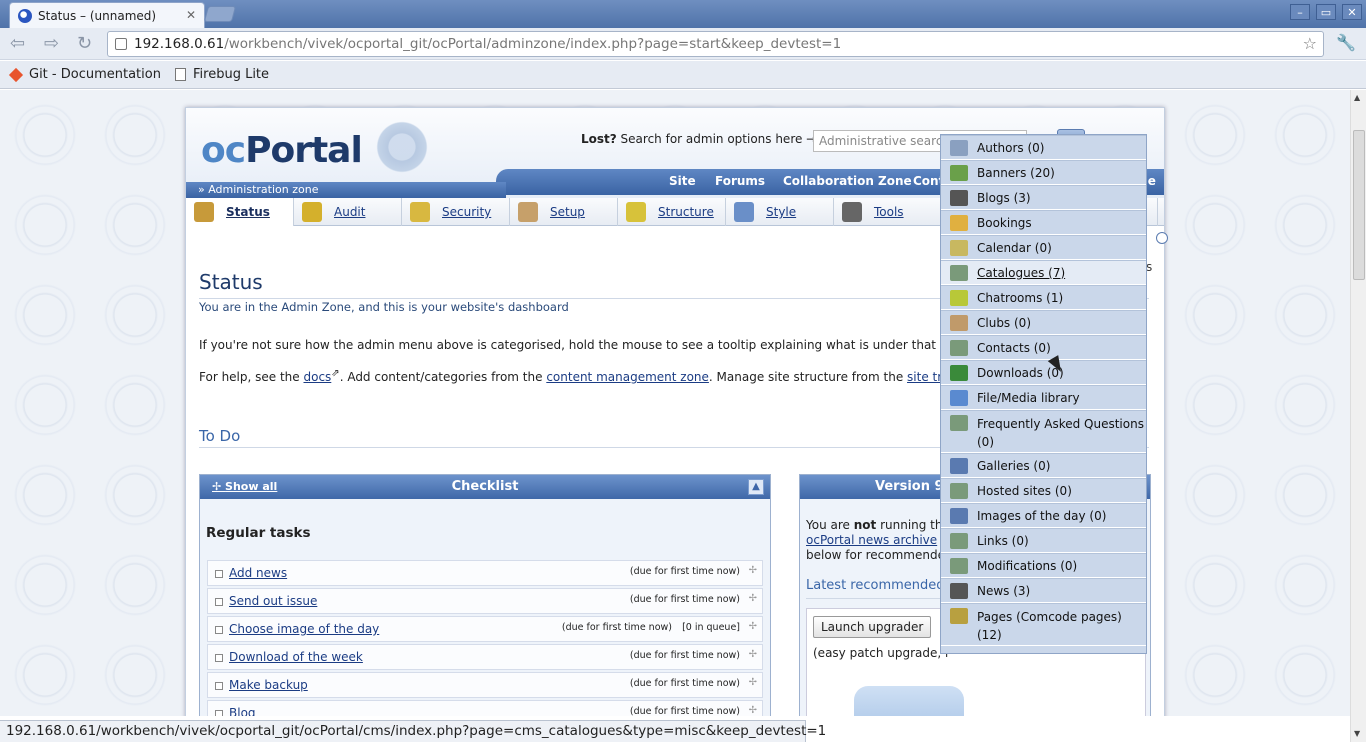  What do you see at coordinates (179, 44) in the screenshot?
I see `url-host: 192.168.0.61` at bounding box center [179, 44].